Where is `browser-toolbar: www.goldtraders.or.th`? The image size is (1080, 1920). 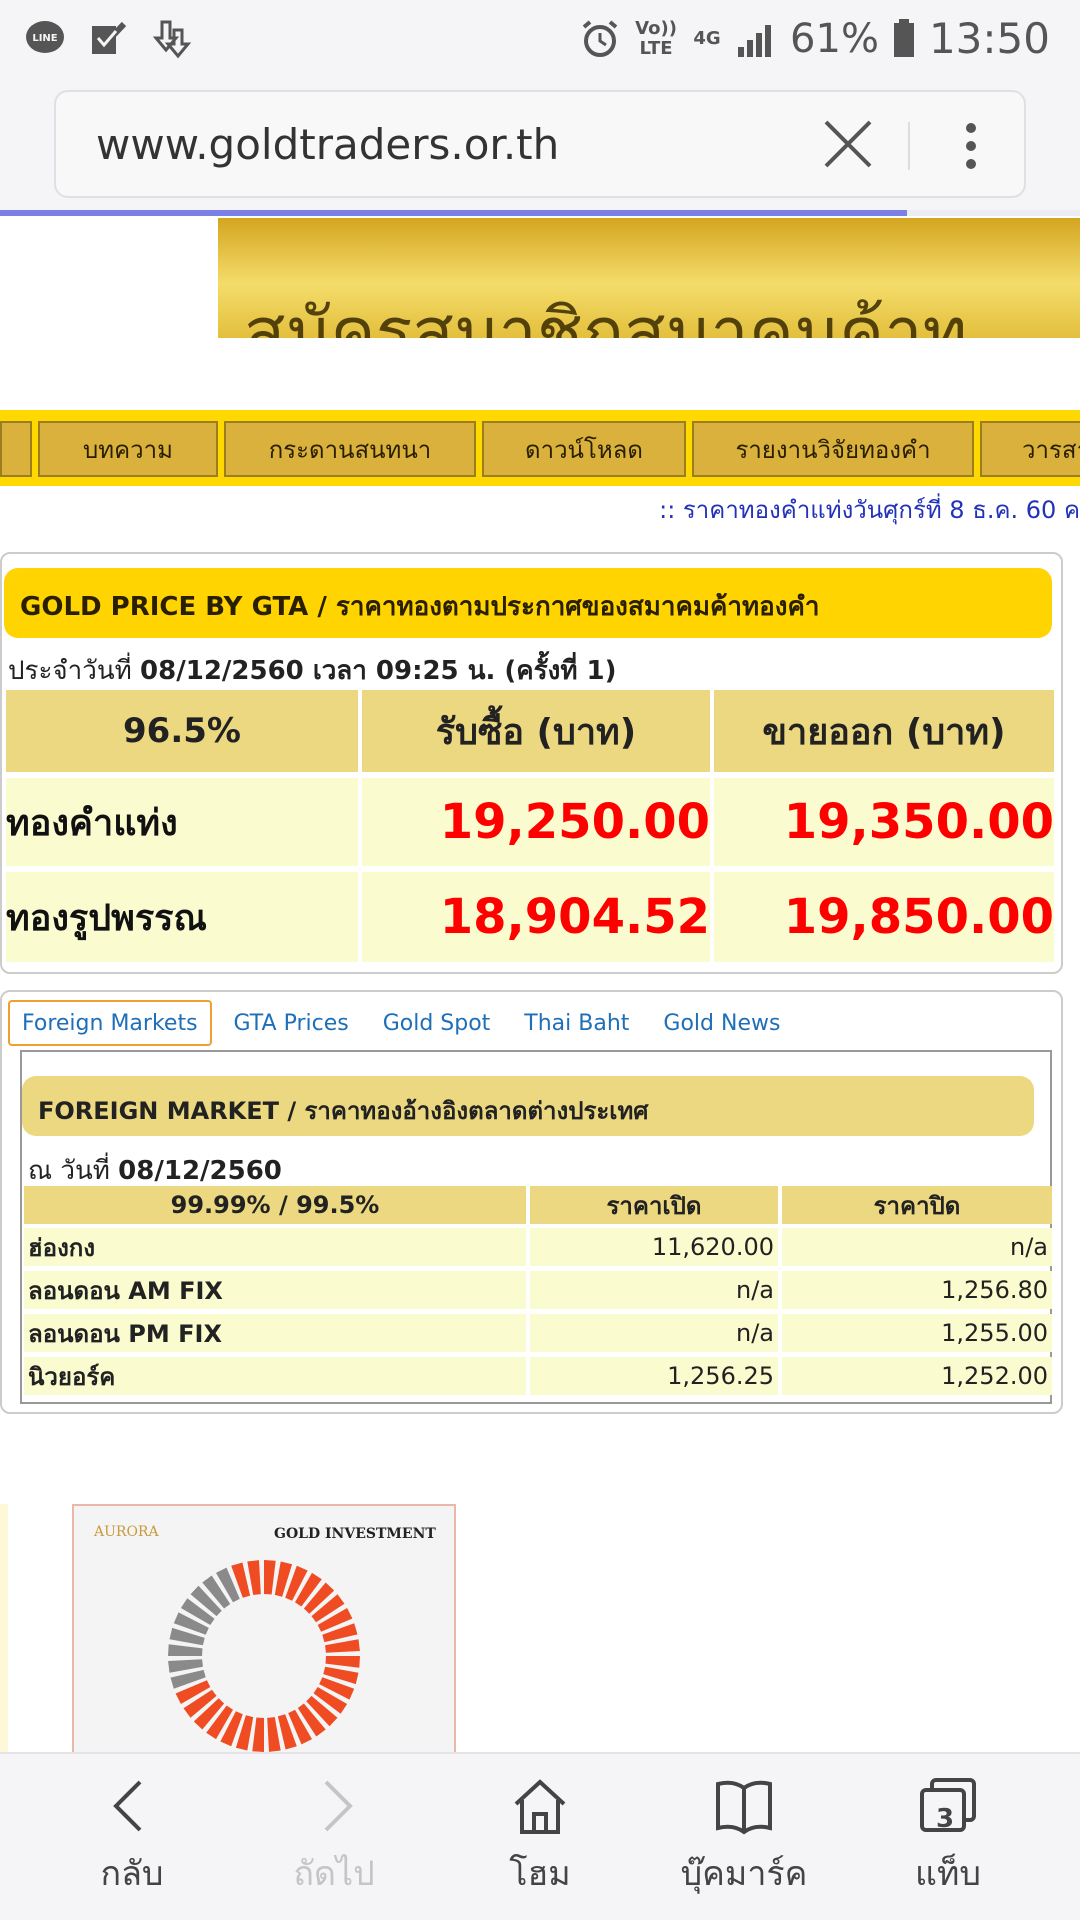
browser-toolbar: www.goldtraders.or.th is located at coordinates (540, 144).